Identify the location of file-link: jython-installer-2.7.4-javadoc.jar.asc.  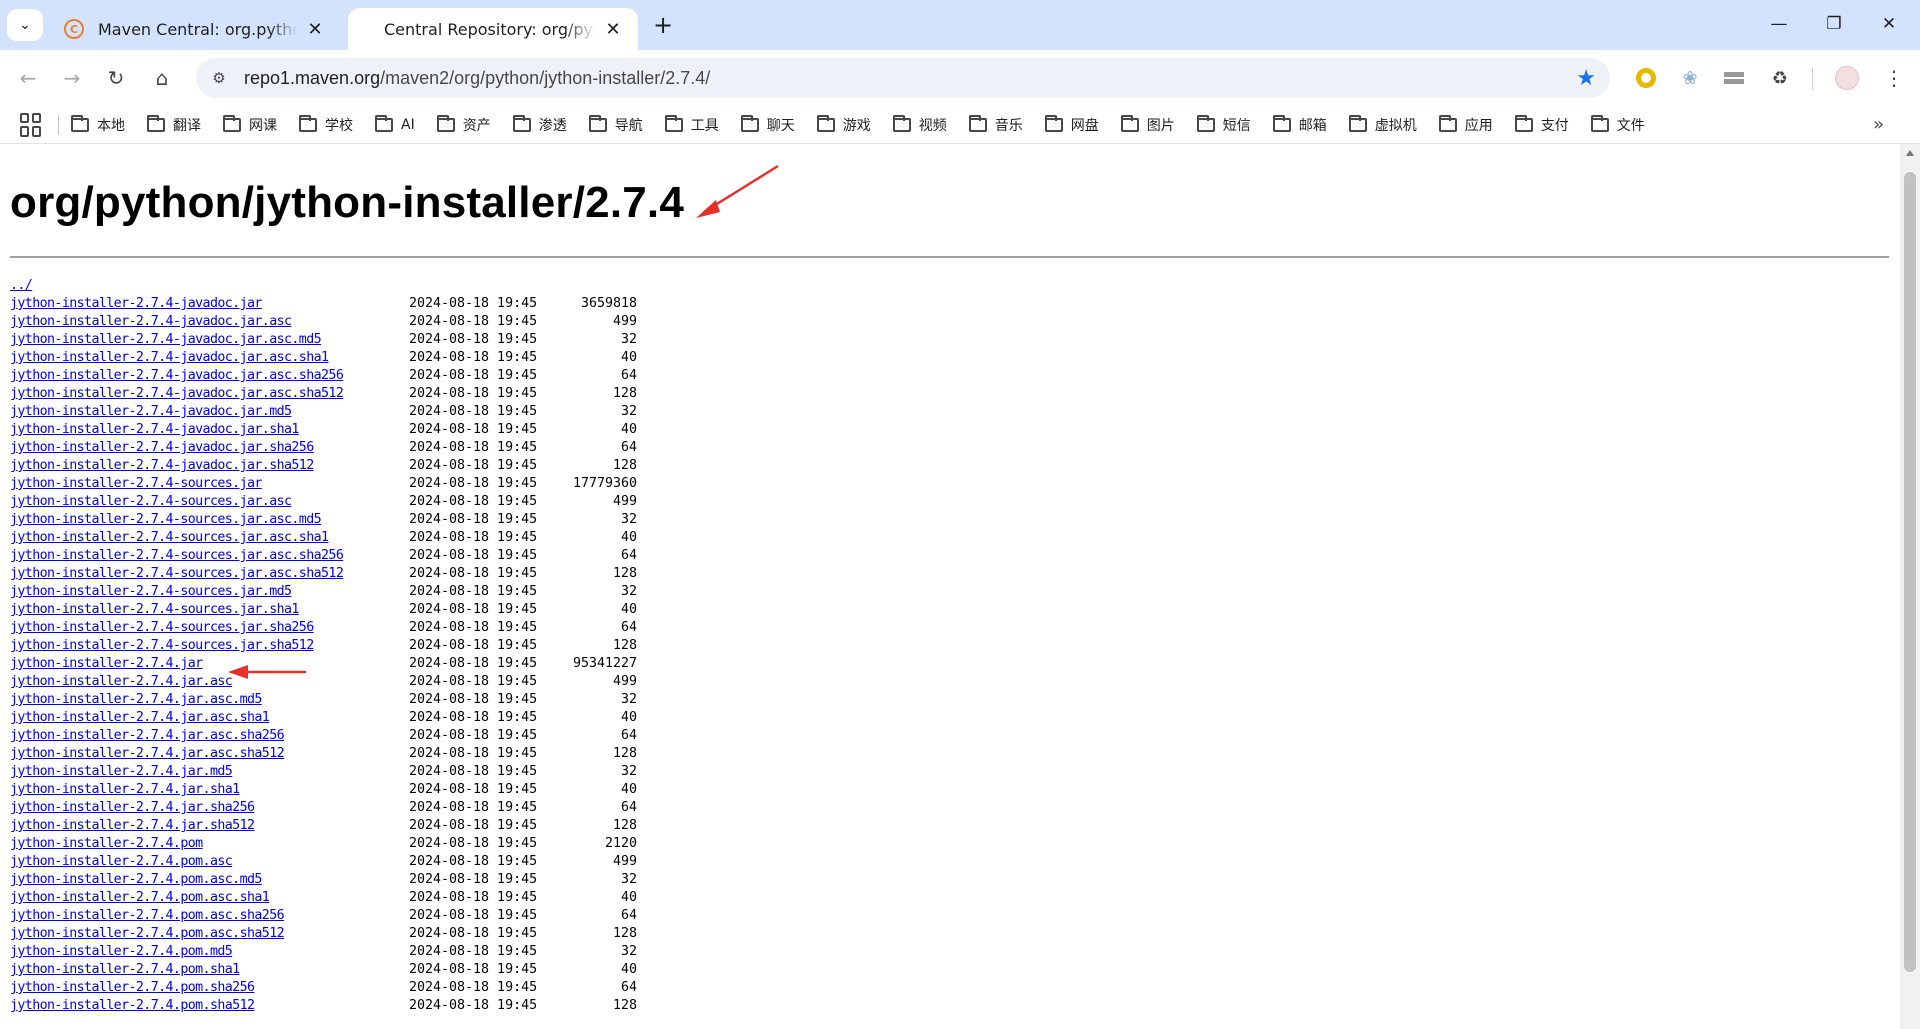
(209, 322).